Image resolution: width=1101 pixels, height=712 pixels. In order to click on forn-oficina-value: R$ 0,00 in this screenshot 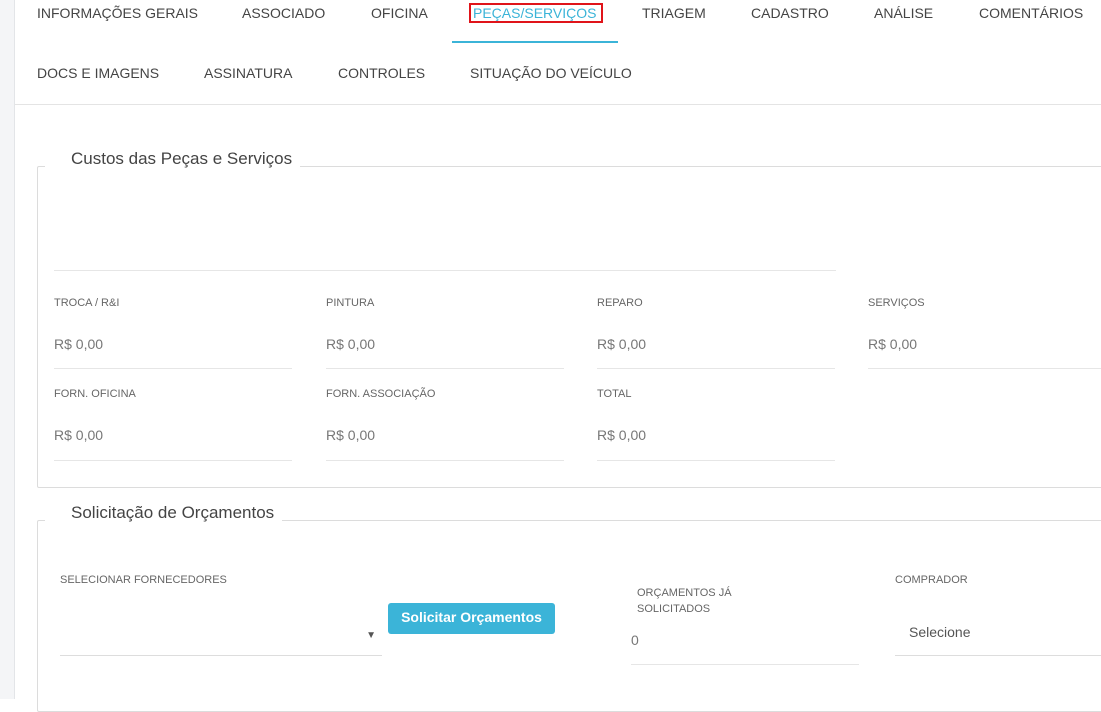, I will do `click(79, 435)`.